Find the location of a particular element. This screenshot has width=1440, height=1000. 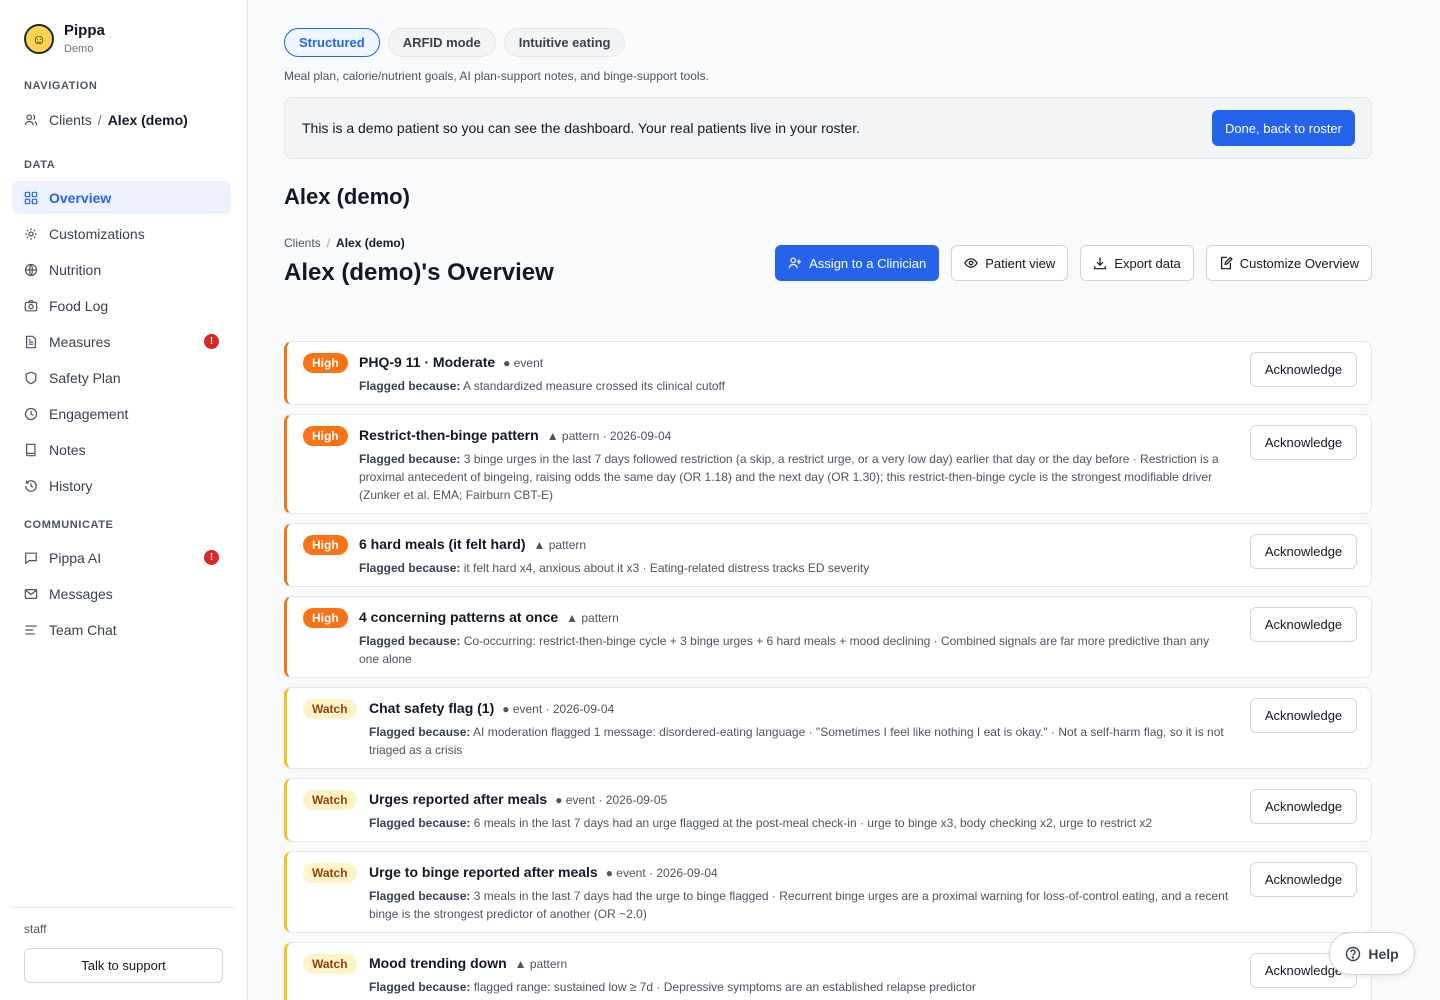

sidebar-item-engagement: Engagement is located at coordinates (121, 413).